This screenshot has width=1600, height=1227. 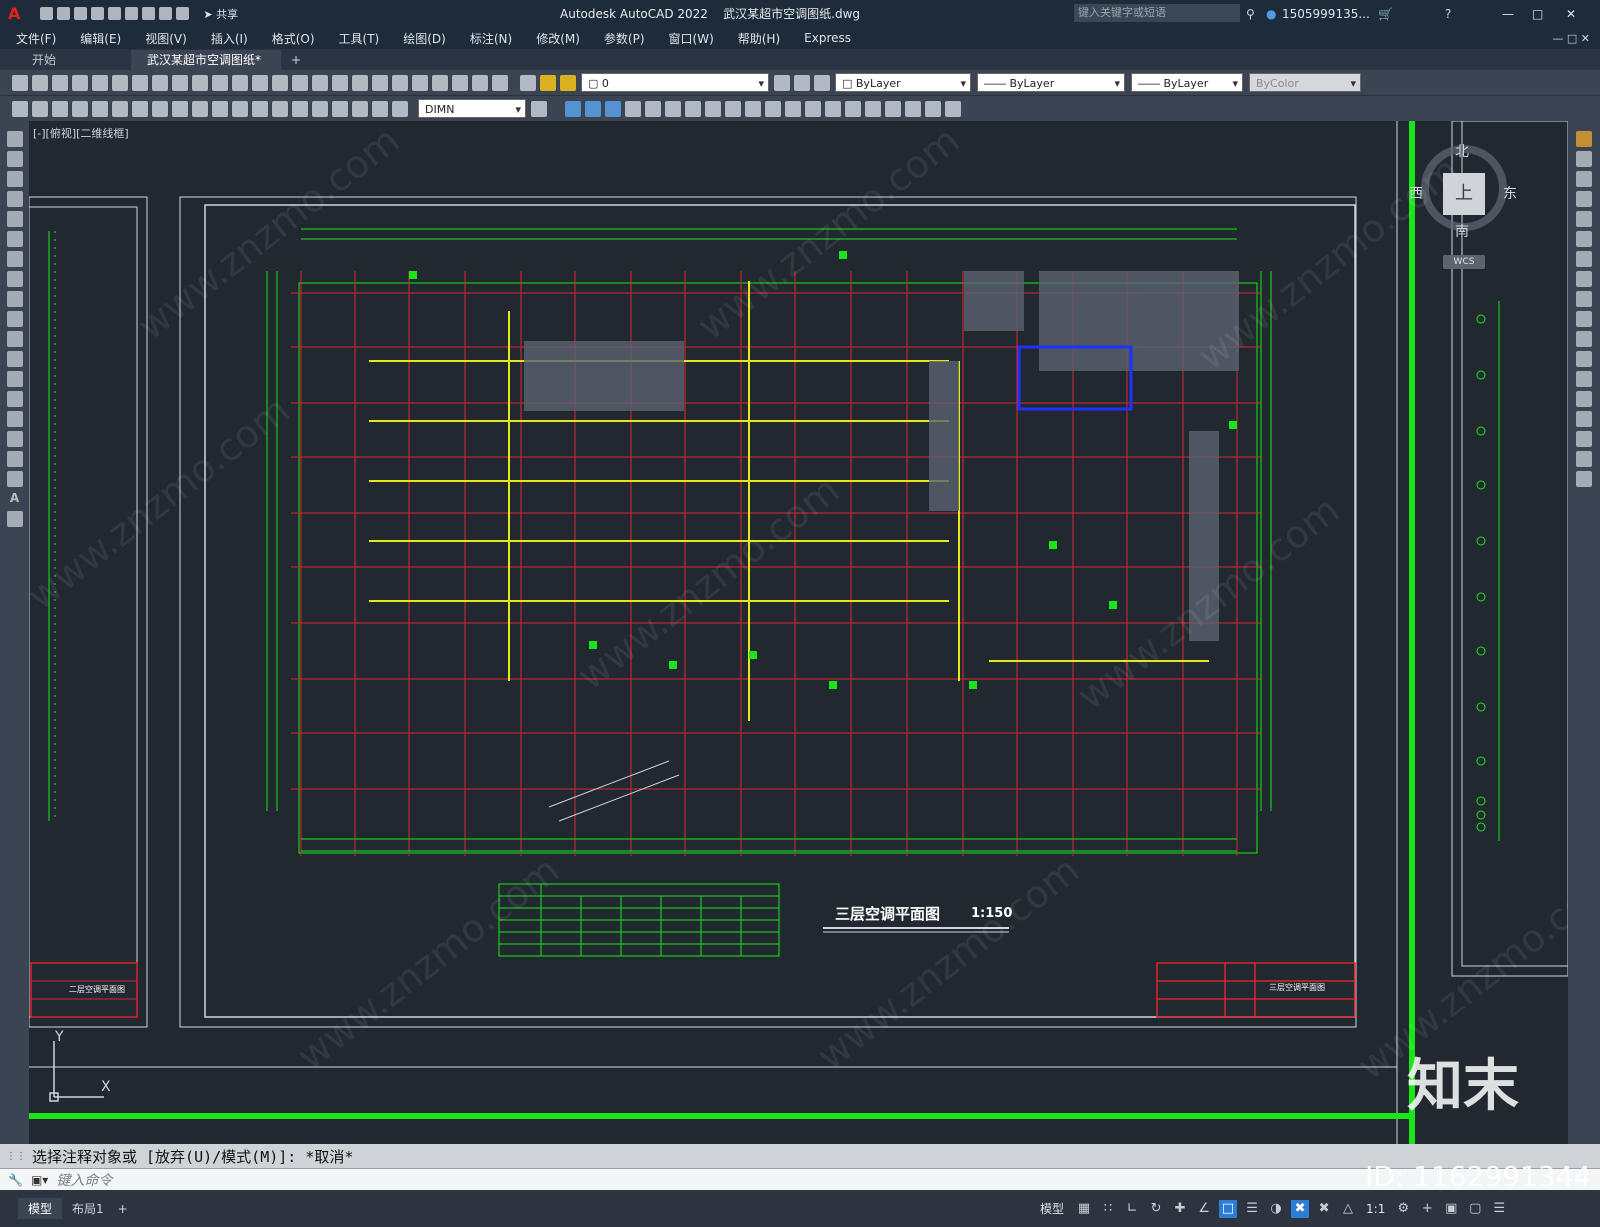 I want to click on dim-linear-icon, so click(x=20, y=108).